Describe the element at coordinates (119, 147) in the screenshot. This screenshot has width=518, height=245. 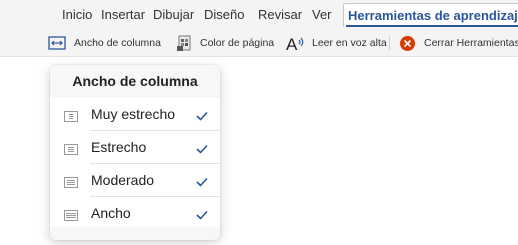
I see `option-label: Estrecho` at that location.